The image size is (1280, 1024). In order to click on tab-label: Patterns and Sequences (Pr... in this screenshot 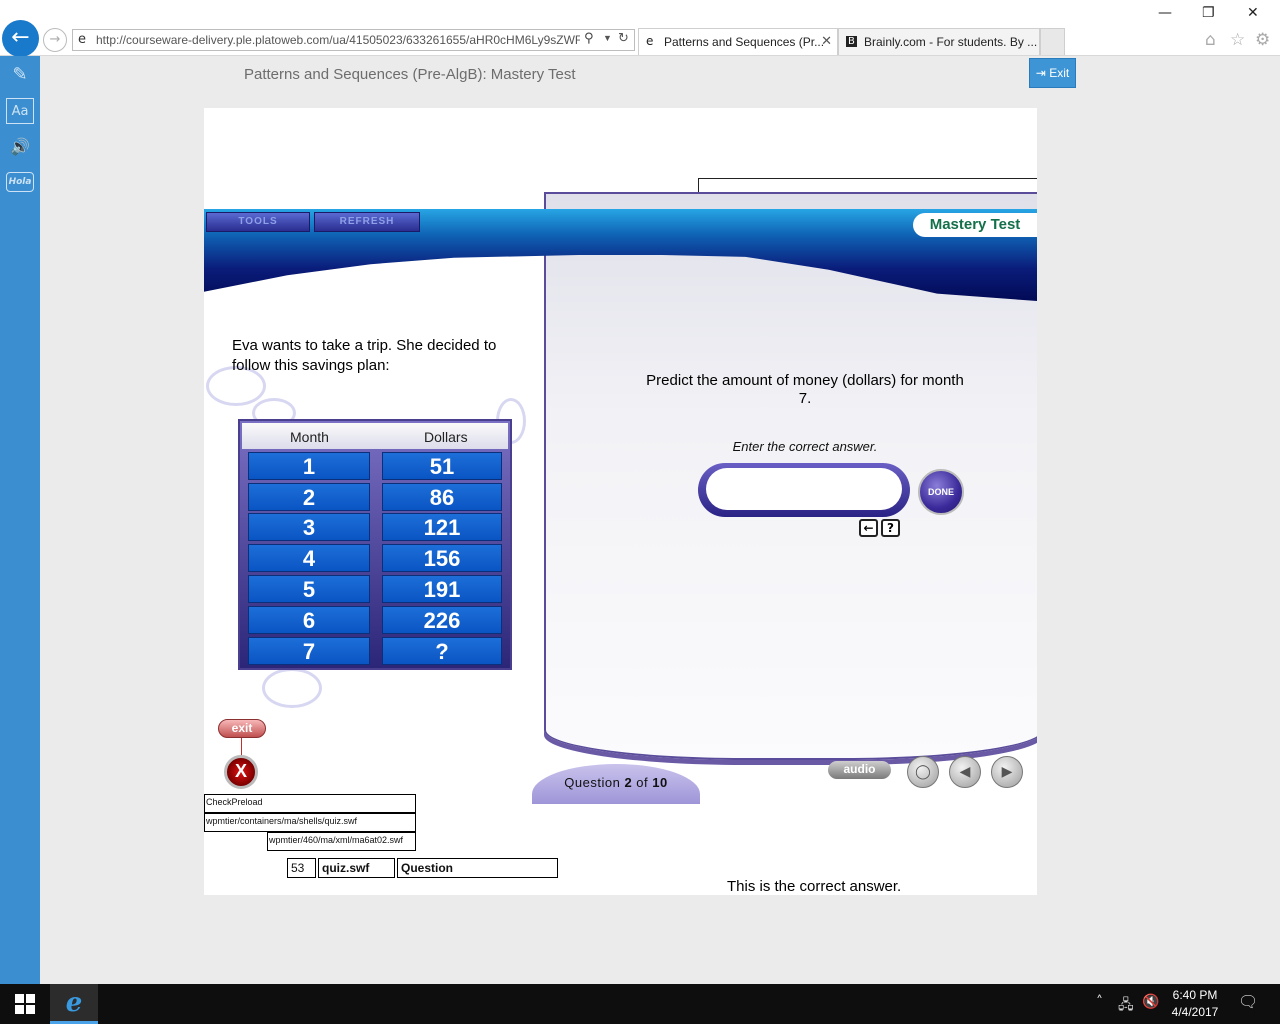, I will do `click(744, 42)`.